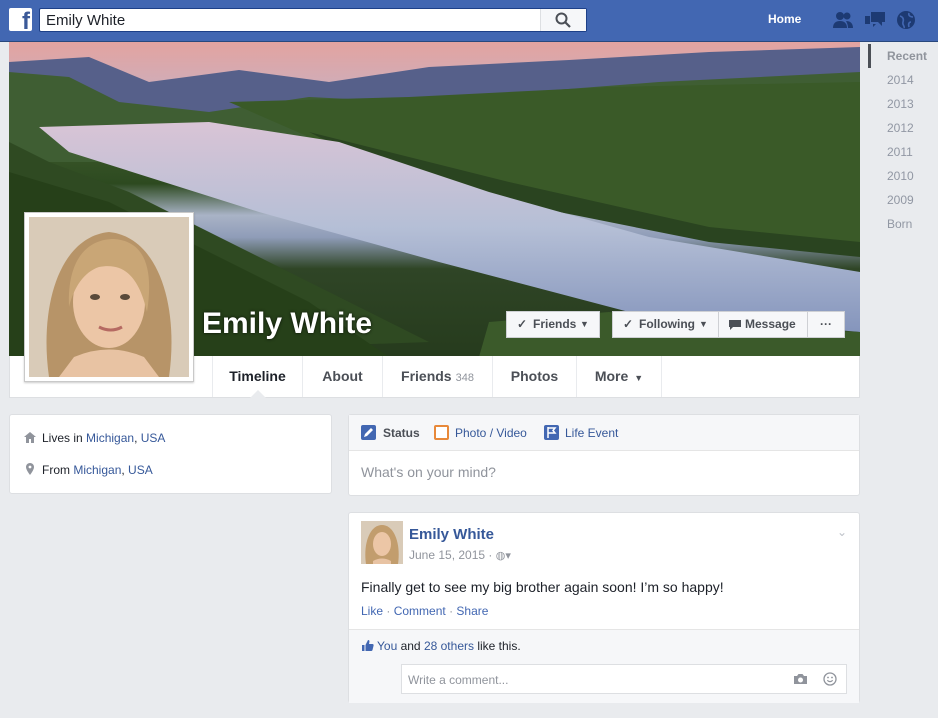  What do you see at coordinates (368, 645) in the screenshot?
I see `thumbs-up-icon` at bounding box center [368, 645].